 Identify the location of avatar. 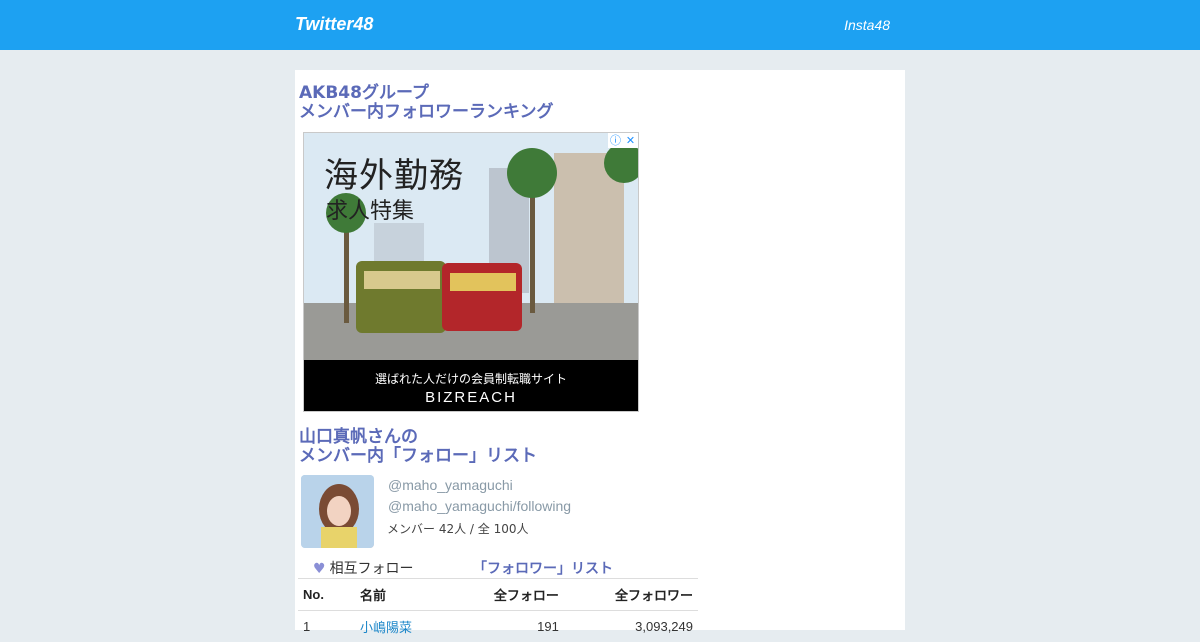
(337, 511).